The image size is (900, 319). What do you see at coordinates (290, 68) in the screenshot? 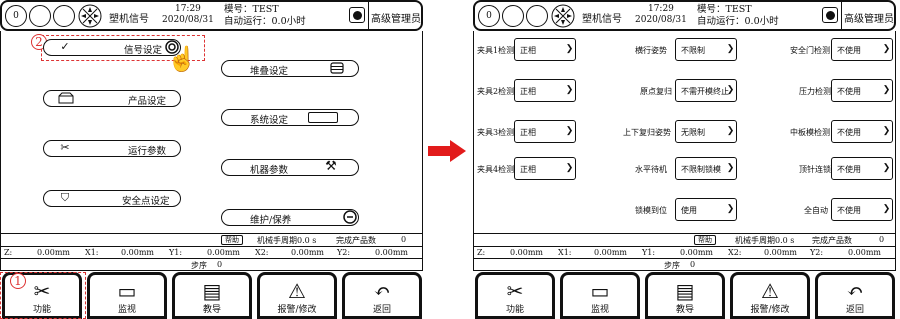
I see `stack-settings-button: 堆叠设定` at bounding box center [290, 68].